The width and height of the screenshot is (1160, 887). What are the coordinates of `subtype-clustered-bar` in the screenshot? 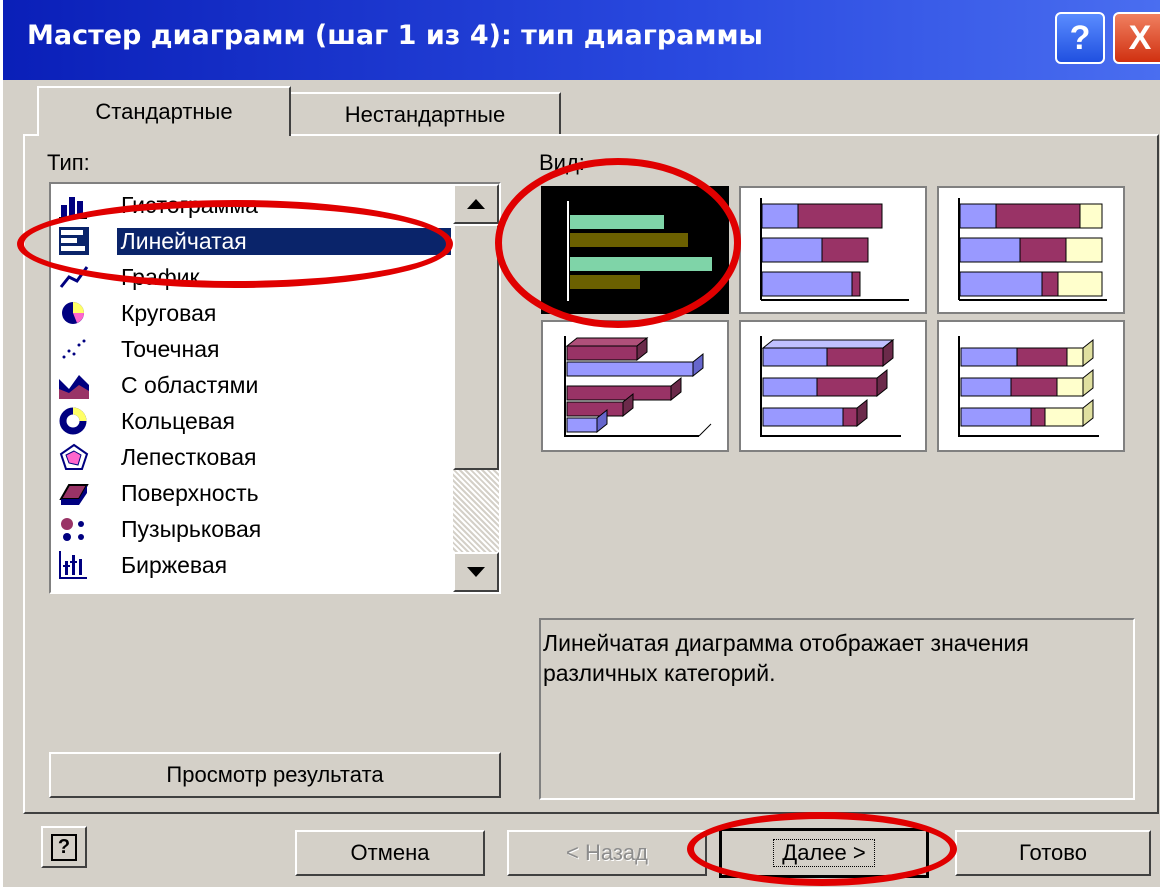 It's located at (635, 250).